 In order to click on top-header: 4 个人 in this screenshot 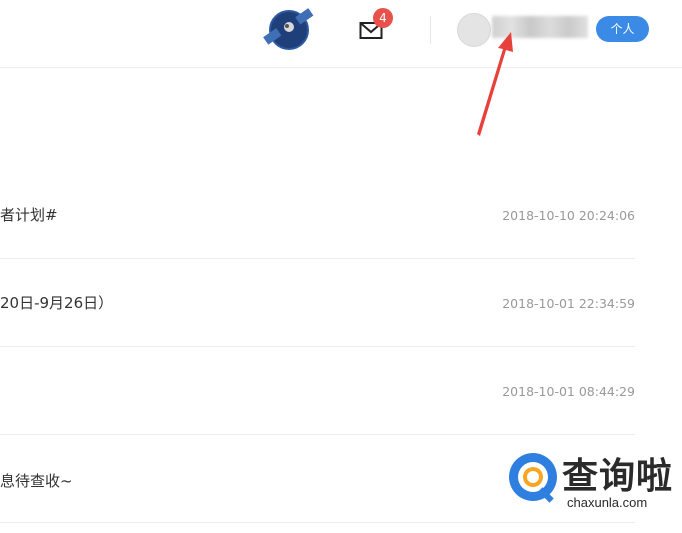, I will do `click(341, 34)`.